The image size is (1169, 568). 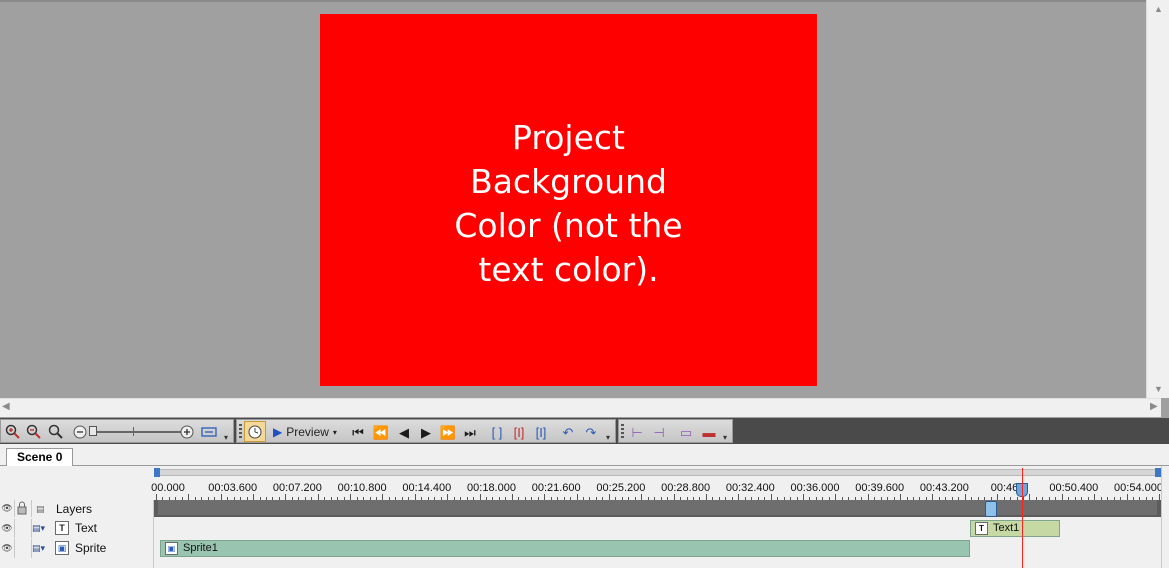 I want to click on zoom-slider-track, so click(x=135, y=432).